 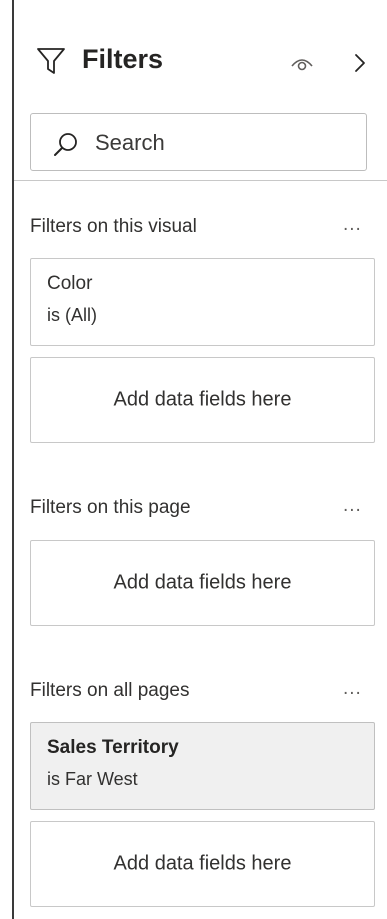 What do you see at coordinates (123, 59) in the screenshot?
I see `pane-title: Filters` at bounding box center [123, 59].